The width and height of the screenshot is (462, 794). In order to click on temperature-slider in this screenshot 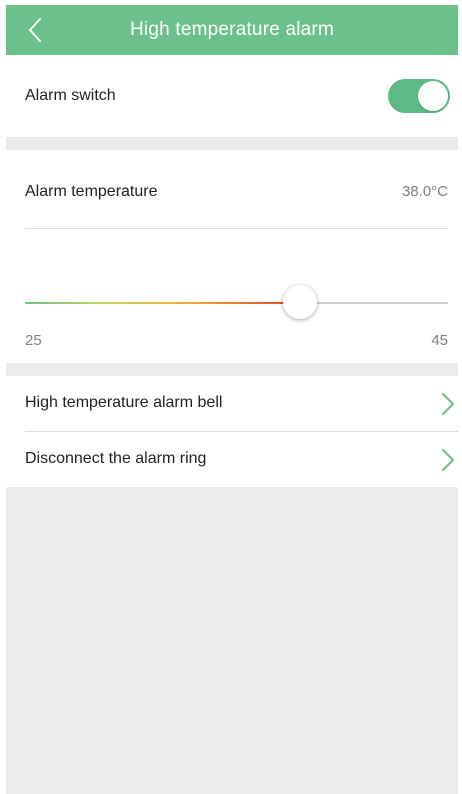, I will do `click(236, 303)`.